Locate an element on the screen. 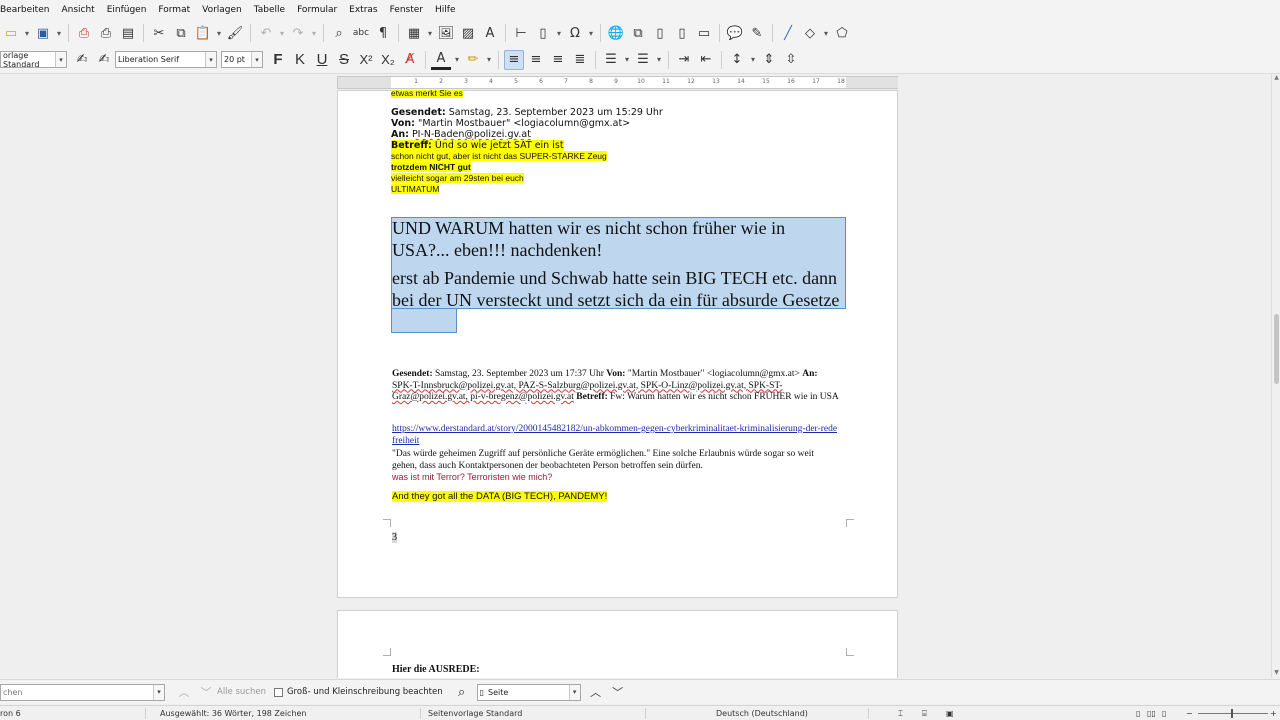 Image resolution: width=1280 pixels, height=720 pixels. zoom-slider is located at coordinates (1233, 713).